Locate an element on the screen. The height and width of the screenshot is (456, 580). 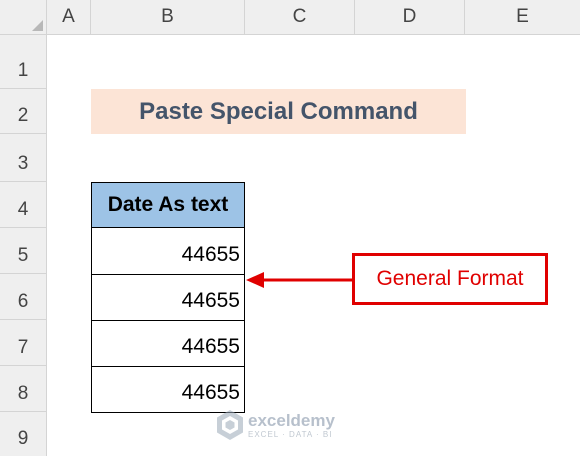
watermark-brand: exceldemy is located at coordinates (291, 420).